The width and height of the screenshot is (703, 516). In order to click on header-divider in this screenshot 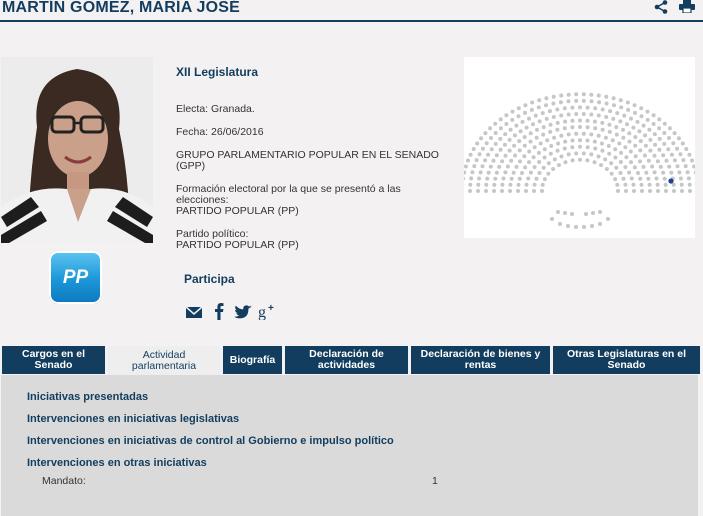, I will do `click(351, 21)`.